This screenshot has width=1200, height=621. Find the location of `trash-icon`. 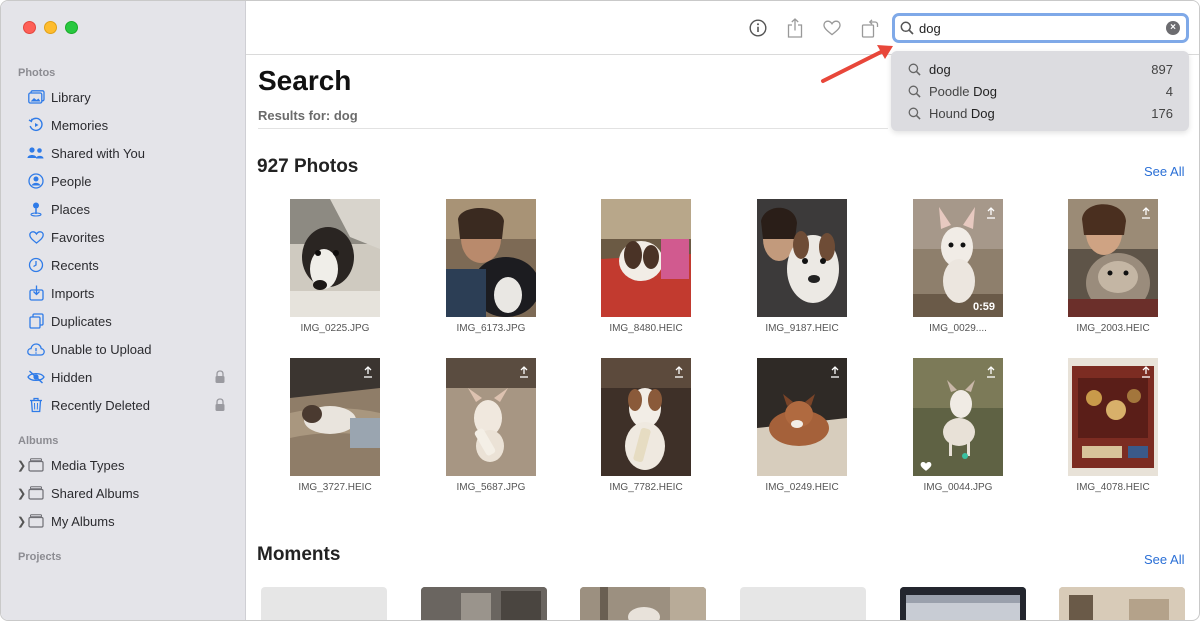

trash-icon is located at coordinates (36, 405).